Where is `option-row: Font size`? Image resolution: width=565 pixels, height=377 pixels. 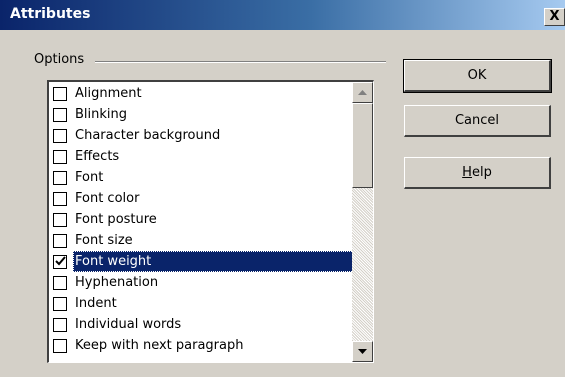 option-row: Font size is located at coordinates (199, 240).